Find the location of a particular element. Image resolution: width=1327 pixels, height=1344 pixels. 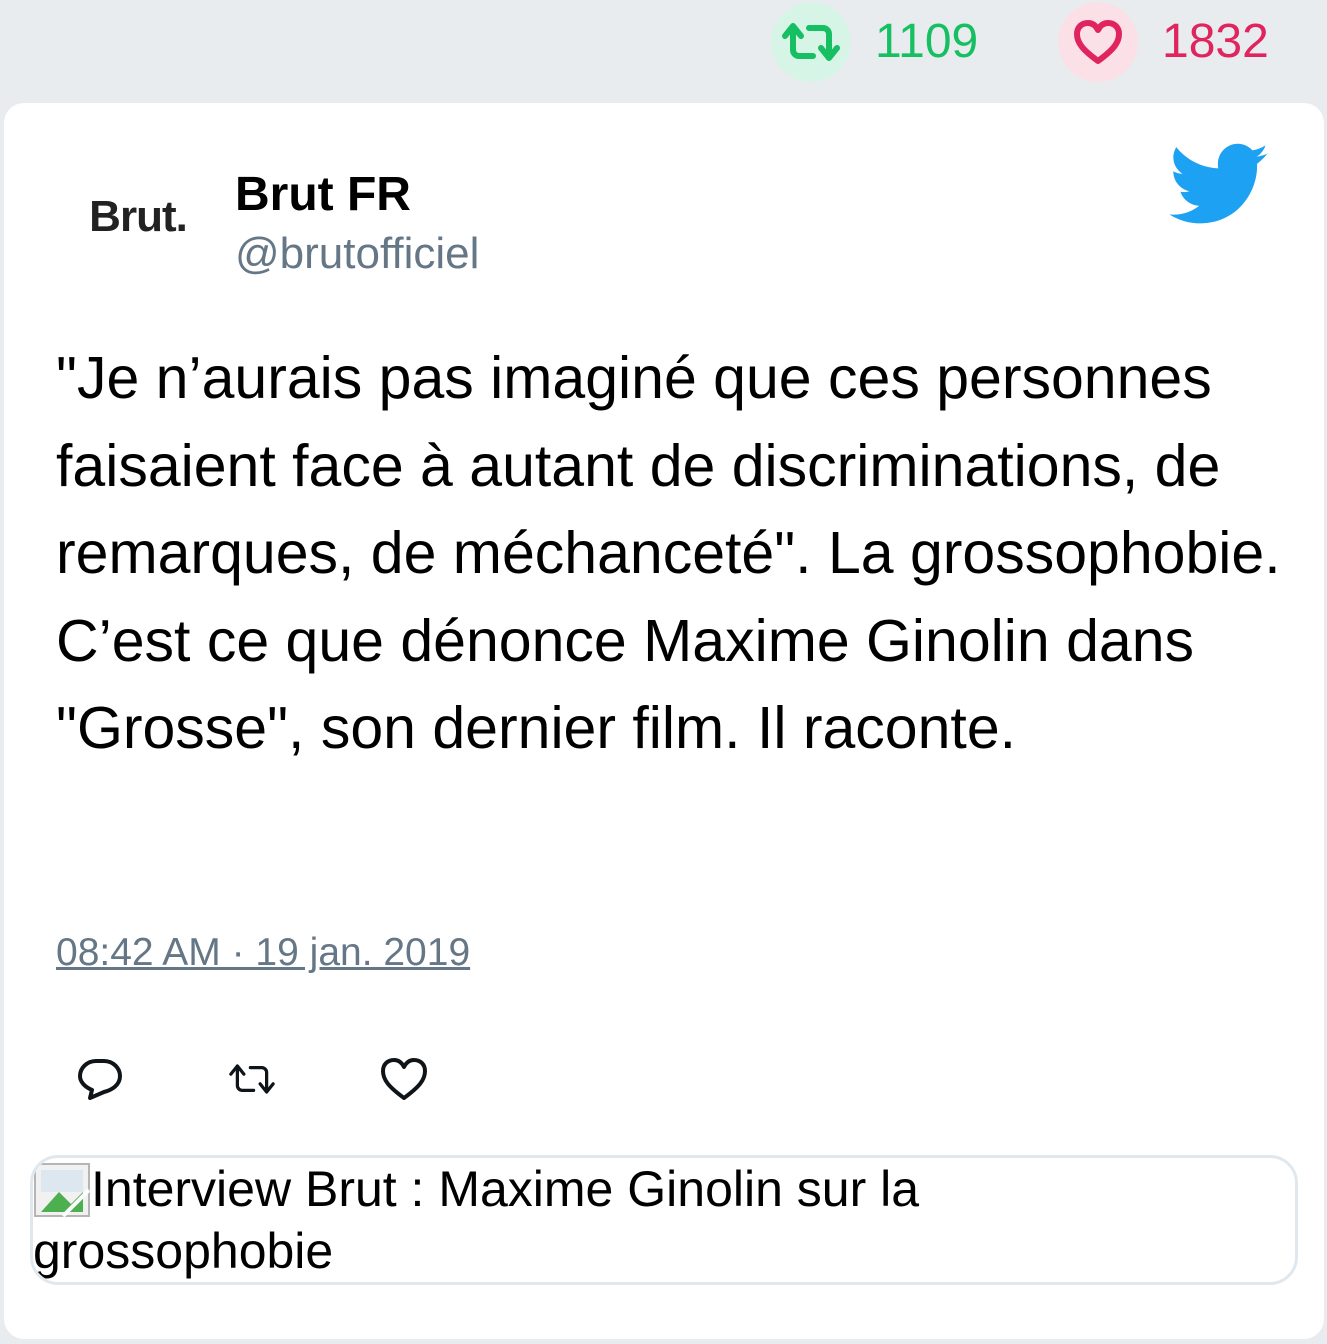

stats-bar: 1109 1832 is located at coordinates (663, 50).